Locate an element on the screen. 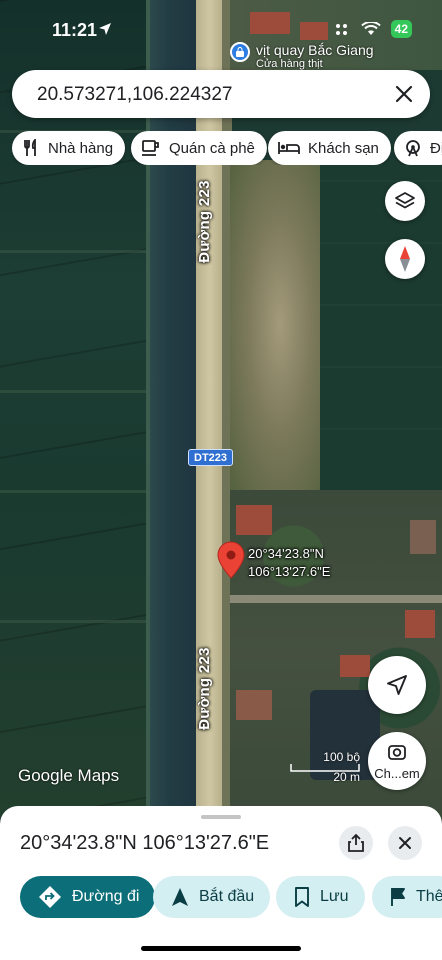  chip-label: Quán cà phê is located at coordinates (212, 148).